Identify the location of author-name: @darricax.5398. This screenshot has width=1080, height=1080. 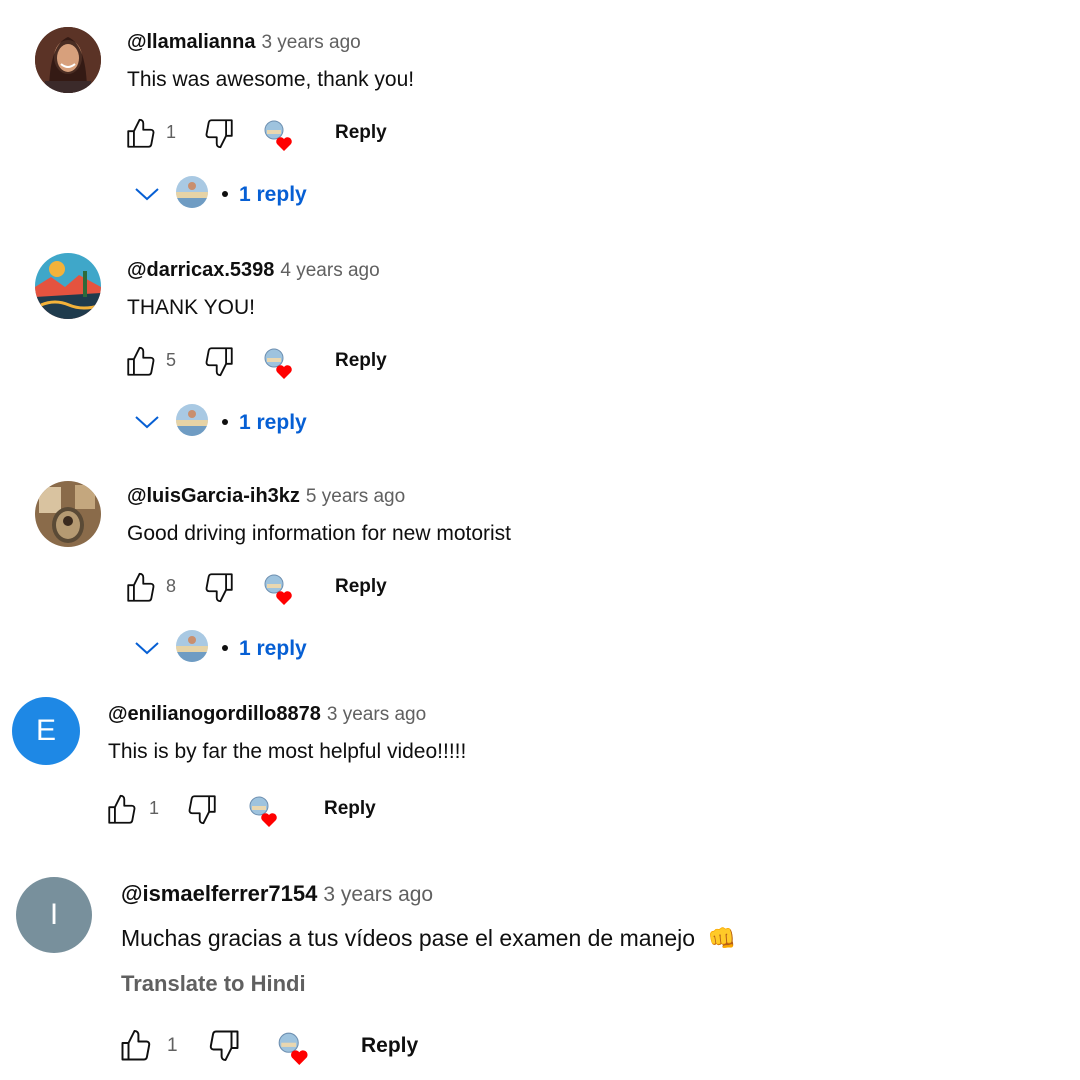
(200, 270).